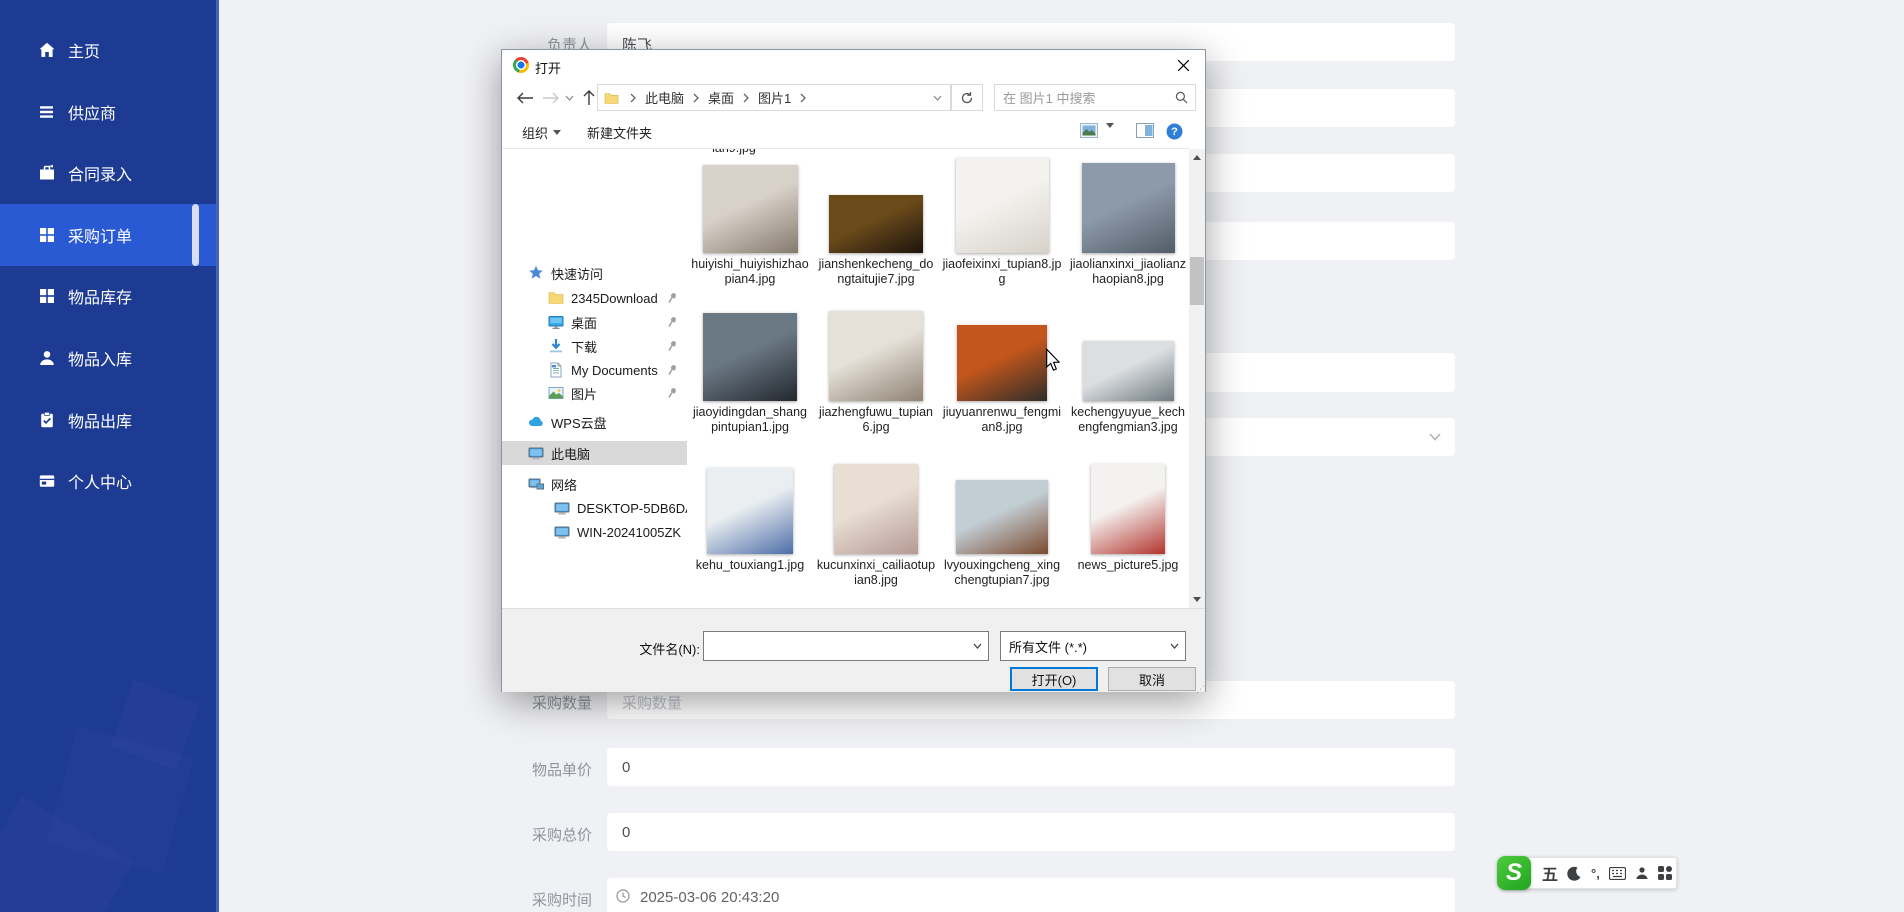 Image resolution: width=1904 pixels, height=912 pixels. Describe the element at coordinates (1201, 689) in the screenshot. I see `resize-grip: ⋰` at that location.